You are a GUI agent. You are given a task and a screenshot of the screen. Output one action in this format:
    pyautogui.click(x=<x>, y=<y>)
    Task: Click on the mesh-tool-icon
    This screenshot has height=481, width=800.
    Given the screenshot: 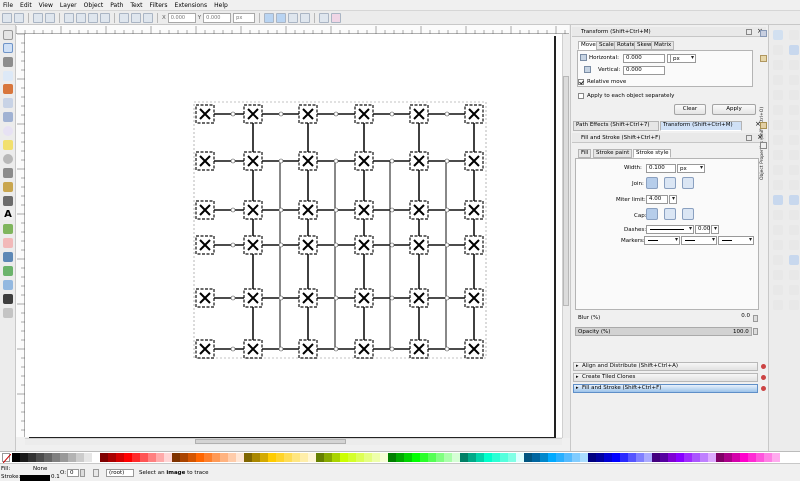 What is the action you would take?
    pyautogui.click(x=8, y=285)
    